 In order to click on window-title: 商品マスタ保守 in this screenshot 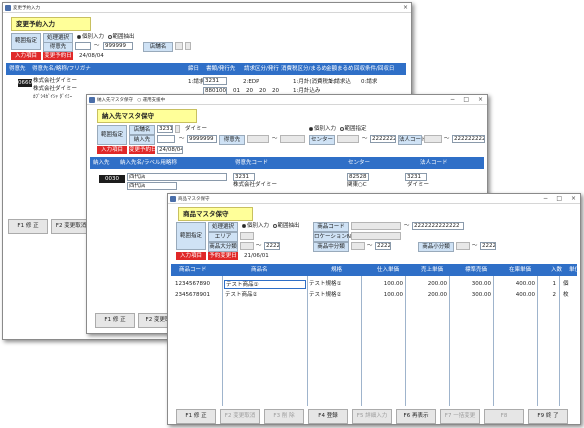, I will do `click(194, 199)`.